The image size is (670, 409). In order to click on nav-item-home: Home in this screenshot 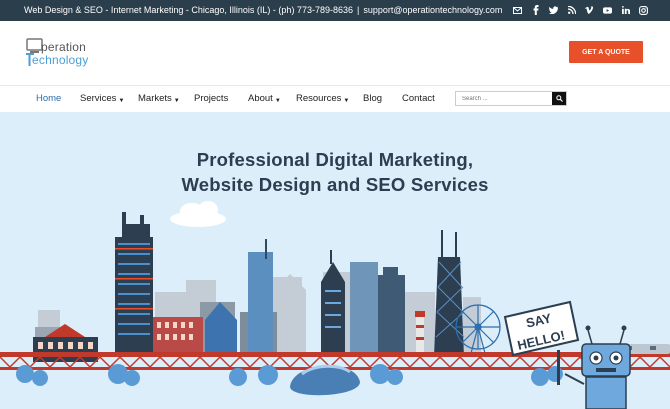, I will do `click(48, 98)`.